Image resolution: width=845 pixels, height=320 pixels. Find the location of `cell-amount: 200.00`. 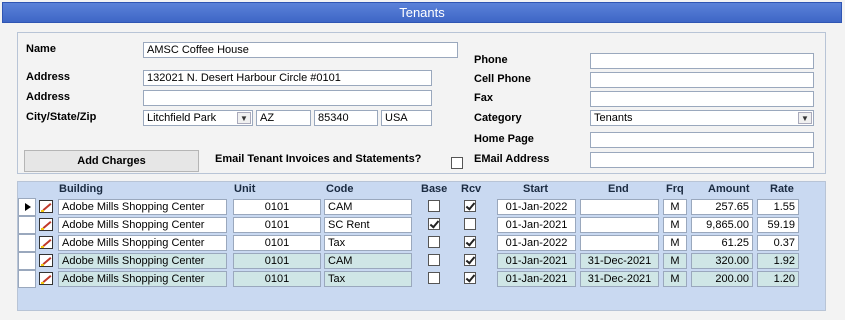

cell-amount: 200.00 is located at coordinates (722, 279).